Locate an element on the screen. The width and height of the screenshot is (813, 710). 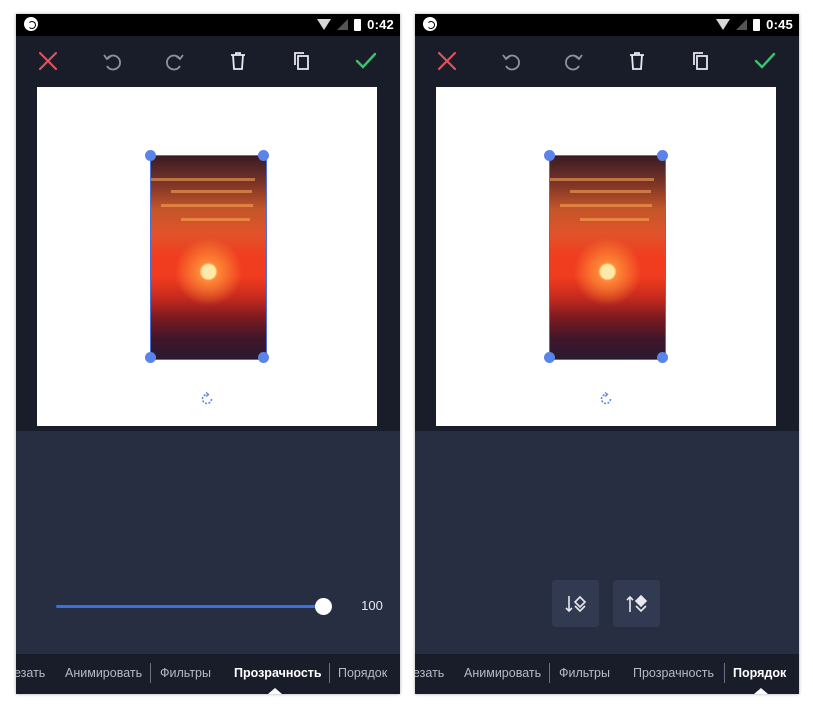
status-time: 0:42 is located at coordinates (380, 24).